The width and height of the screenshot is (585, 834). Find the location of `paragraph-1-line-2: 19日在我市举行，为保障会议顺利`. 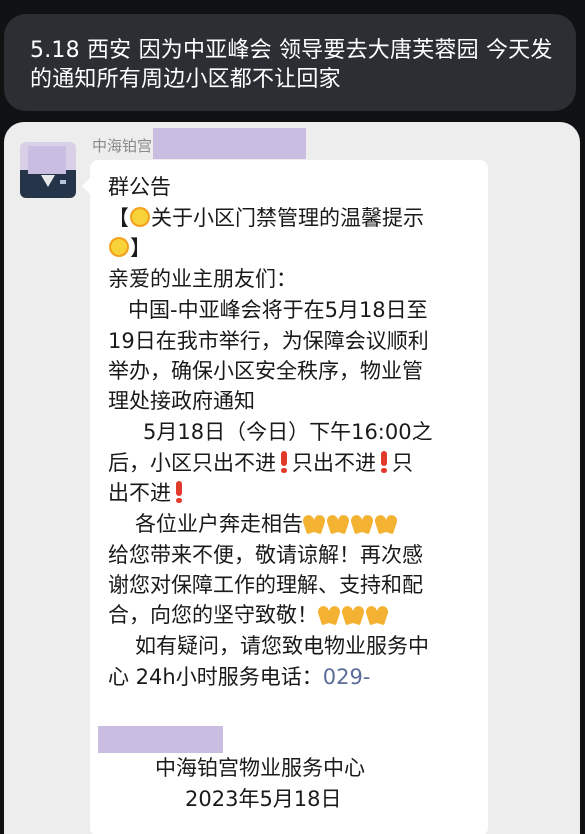

paragraph-1-line-2: 19日在我市举行，为保障会议顺利 is located at coordinates (268, 341).